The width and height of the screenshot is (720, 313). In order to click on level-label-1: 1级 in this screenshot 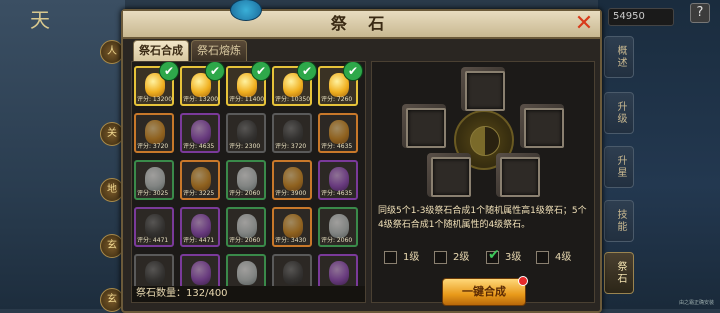, I will do `click(411, 257)`.